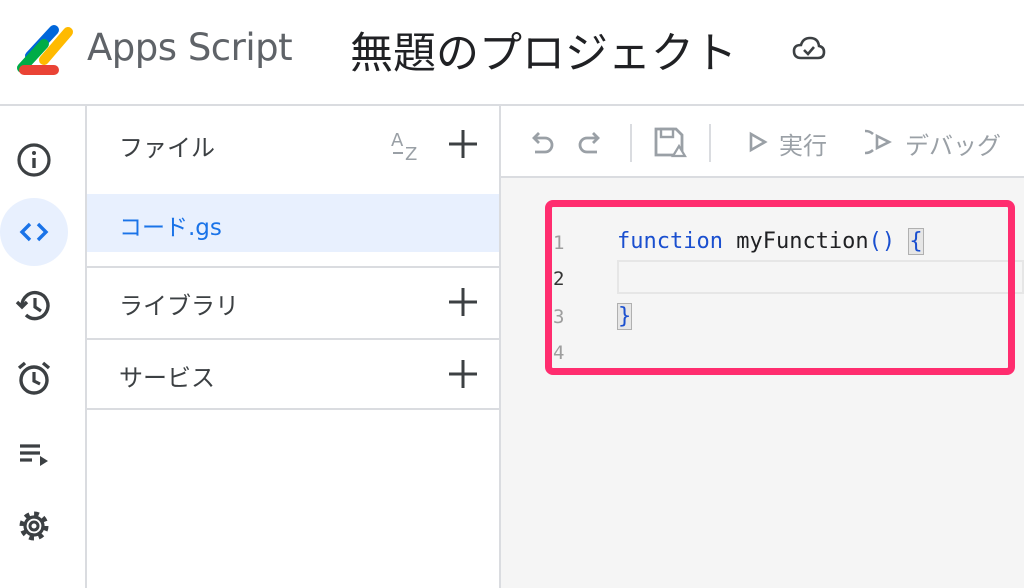 The height and width of the screenshot is (588, 1024). I want to click on annotation-highlight-box, so click(780, 287).